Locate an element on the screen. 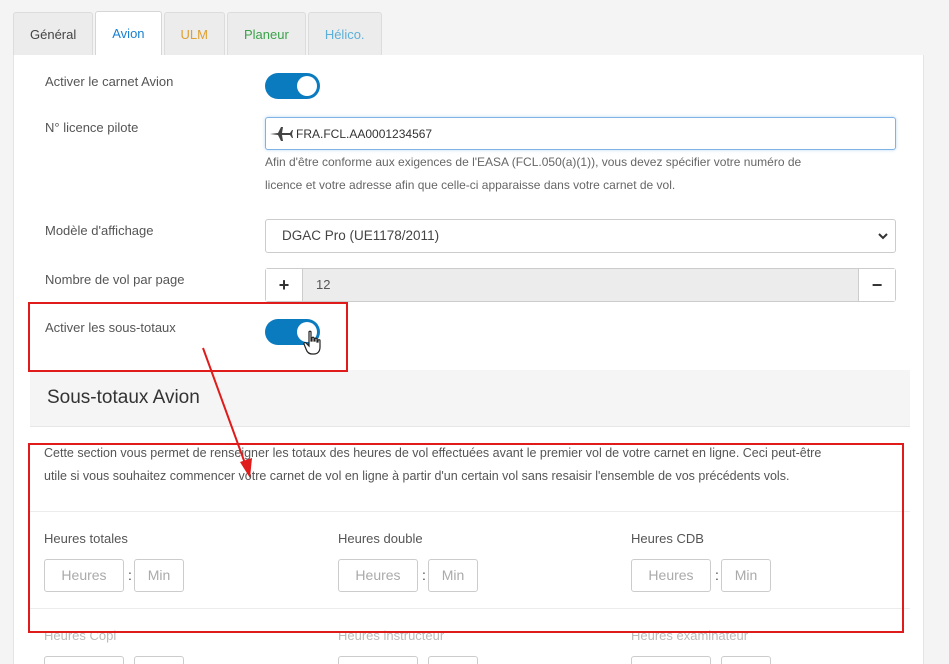  airplane-icon is located at coordinates (281, 133).